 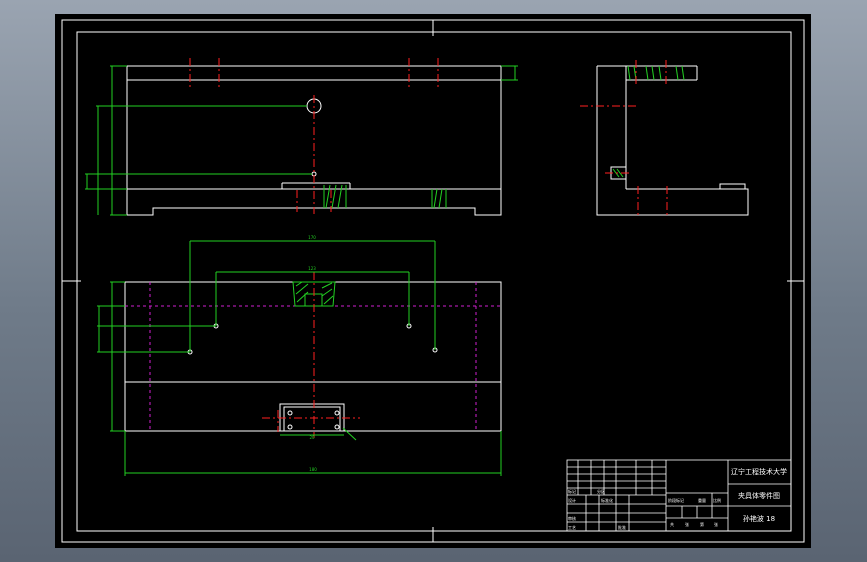 I want to click on row-label-design: 设计, so click(x=572, y=500).